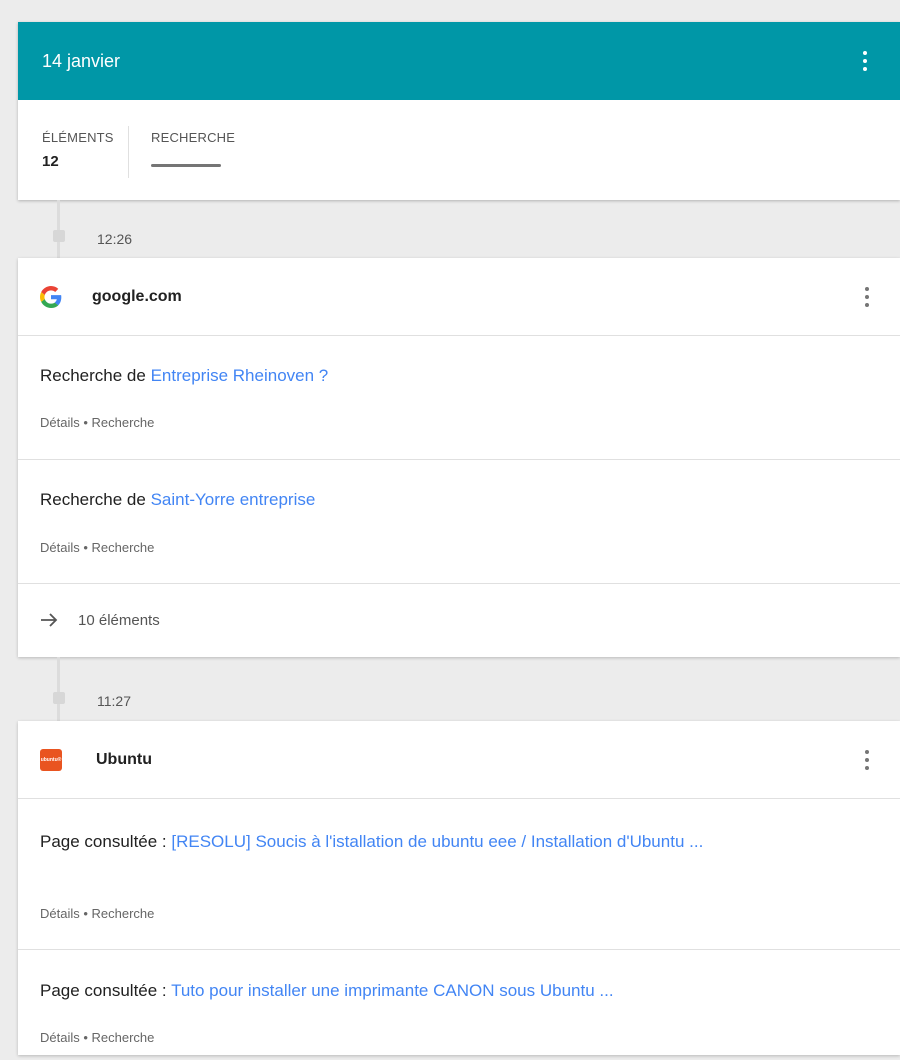  I want to click on more-items-label: 10 éléments, so click(119, 620).